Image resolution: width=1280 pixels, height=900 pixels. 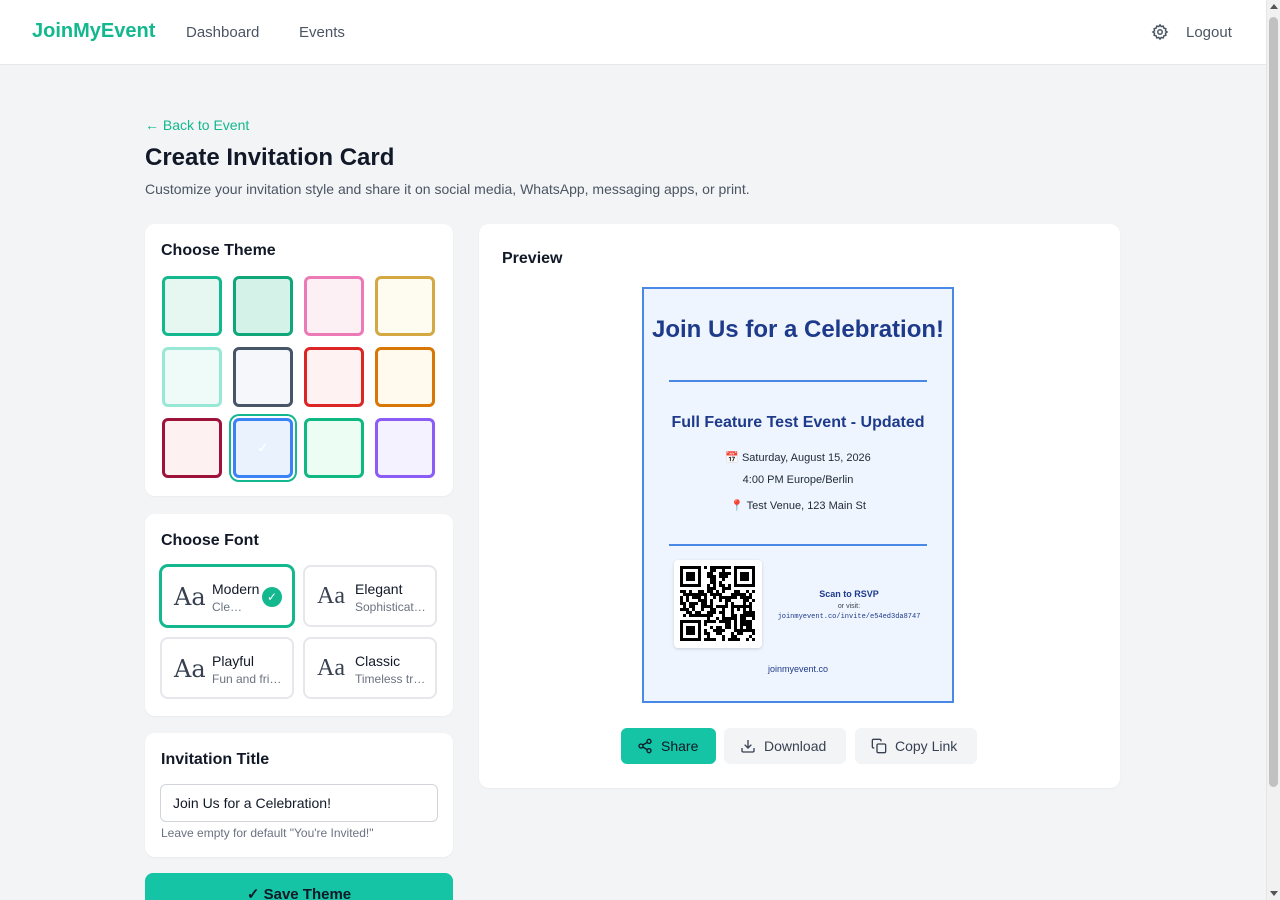 I want to click on nav-dashboard: Dashboard, so click(x=222, y=32).